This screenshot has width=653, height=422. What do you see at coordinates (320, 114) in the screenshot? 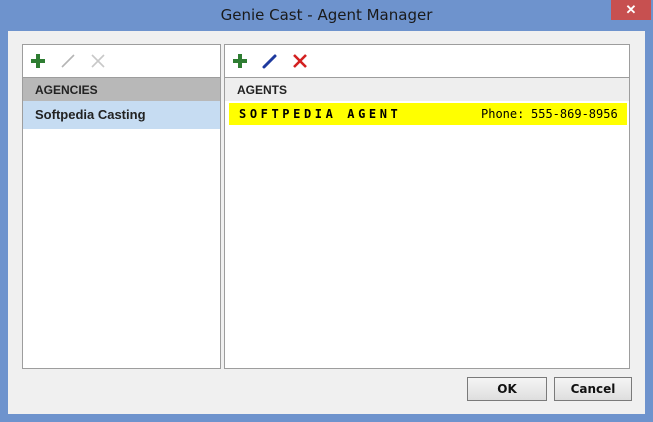
I see `agent-name: SOFTPEDIA AGENT` at bounding box center [320, 114].